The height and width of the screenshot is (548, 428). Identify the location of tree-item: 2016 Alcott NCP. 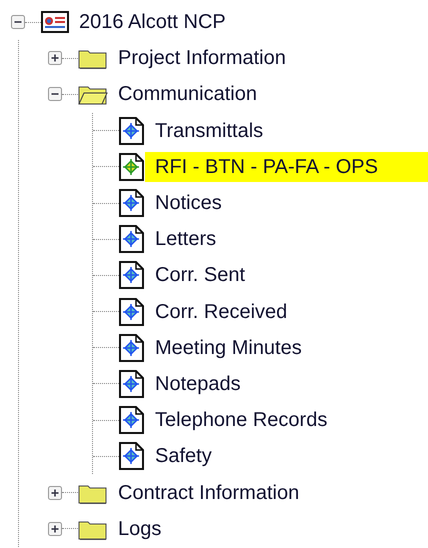
(152, 22).